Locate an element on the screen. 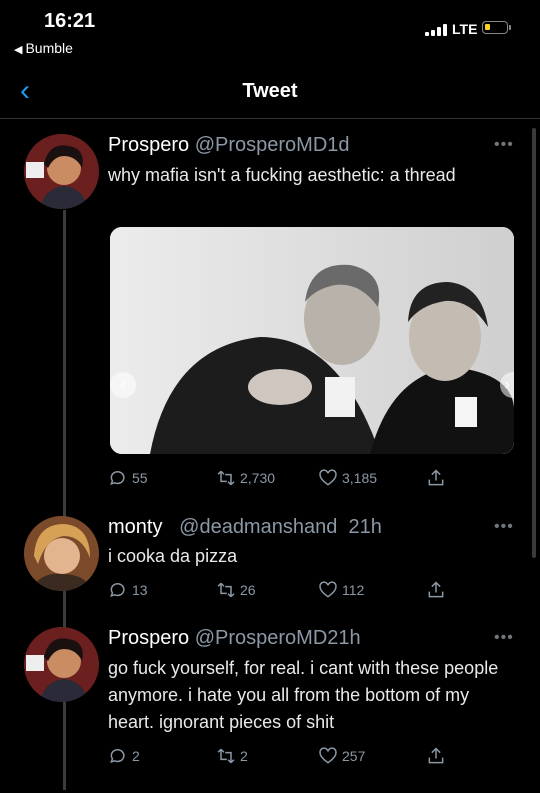  reply-button: 2 is located at coordinates (124, 756).